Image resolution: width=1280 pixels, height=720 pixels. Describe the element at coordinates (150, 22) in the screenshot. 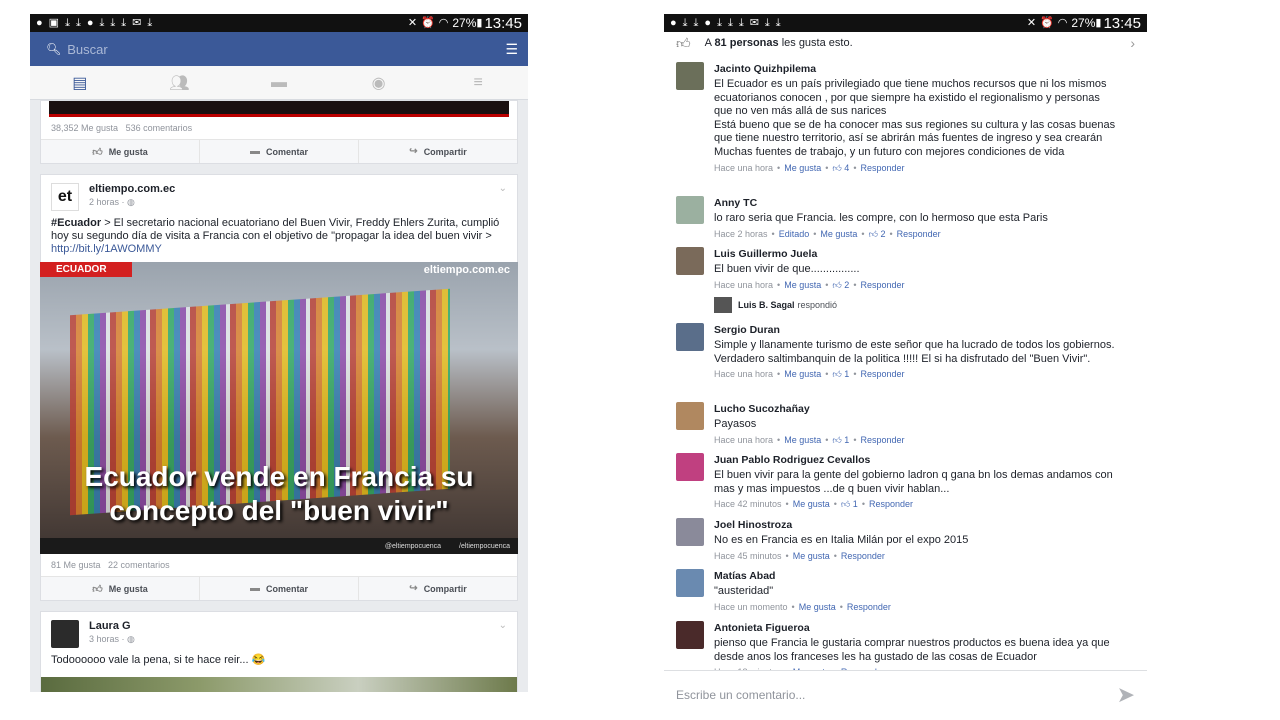

I see `download-icon: ⤓` at that location.